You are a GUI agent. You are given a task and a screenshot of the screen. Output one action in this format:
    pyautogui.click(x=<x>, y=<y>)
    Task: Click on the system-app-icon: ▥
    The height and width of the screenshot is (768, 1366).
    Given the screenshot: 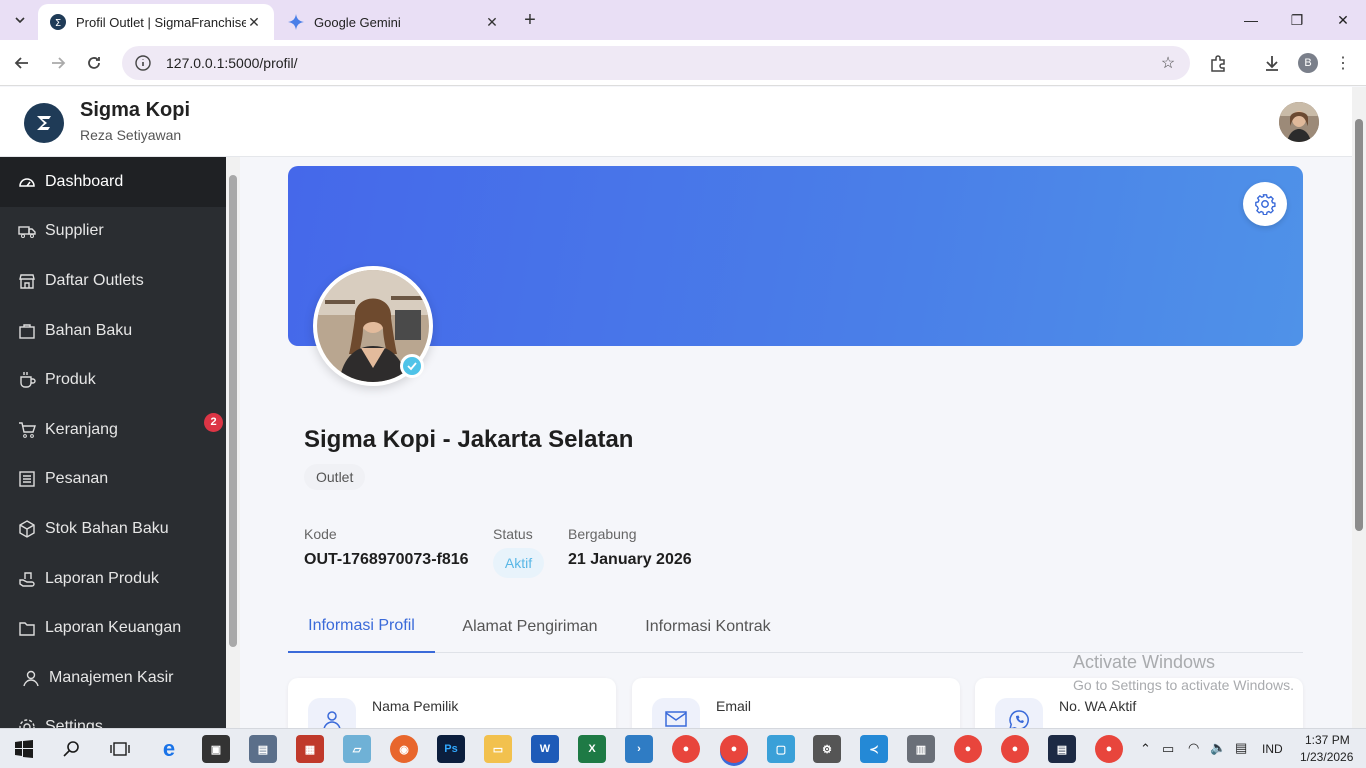 What is the action you would take?
    pyautogui.click(x=921, y=749)
    